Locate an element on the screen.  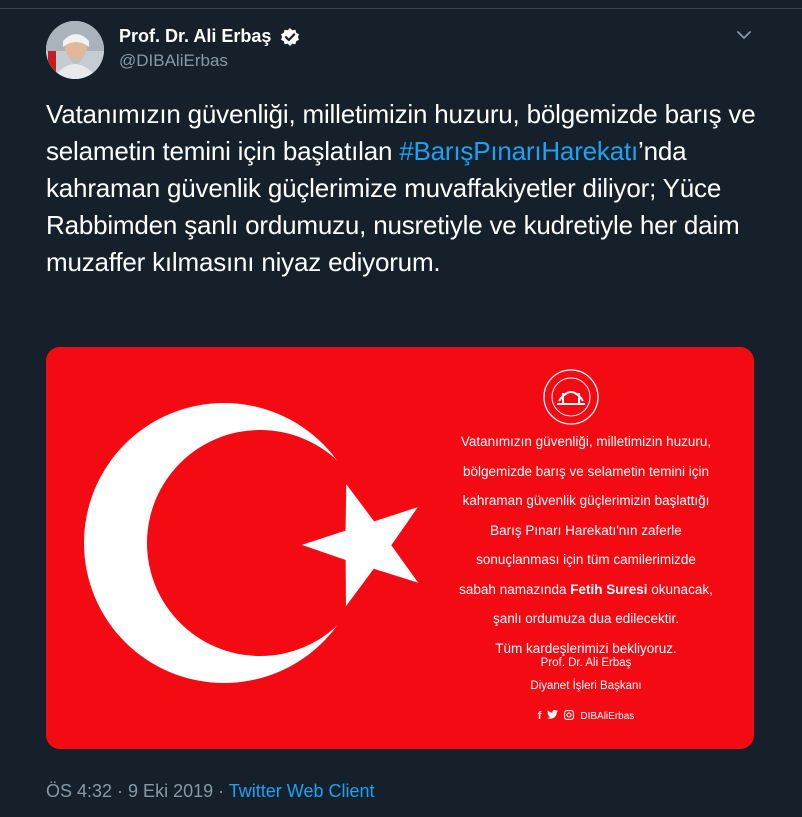
social-handle: DIBAliErbas is located at coordinates (607, 716).